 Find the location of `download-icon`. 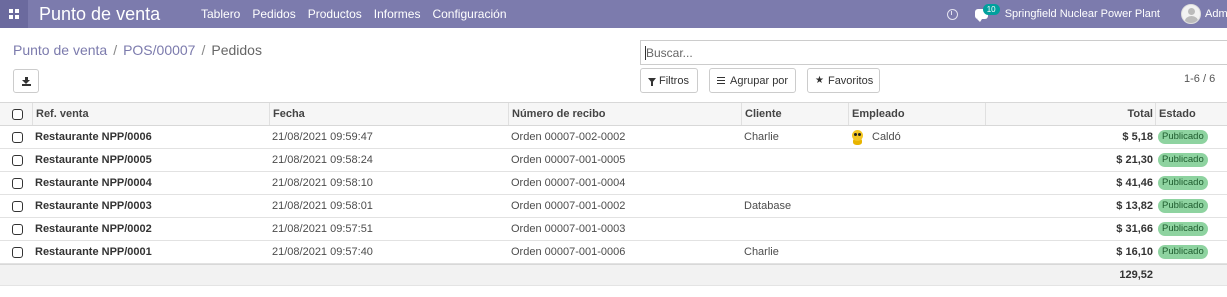

download-icon is located at coordinates (26, 81).